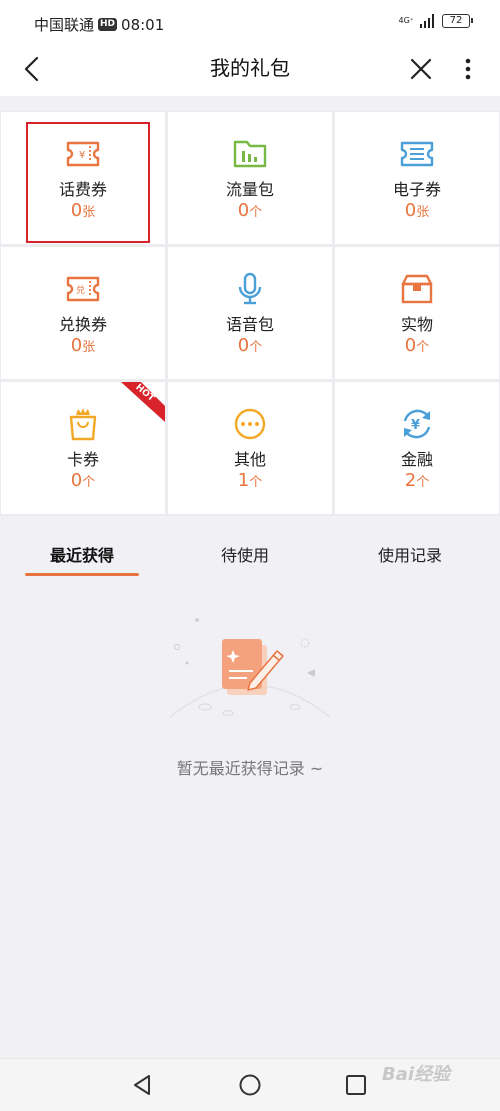 This screenshot has width=500, height=1111. What do you see at coordinates (250, 448) in the screenshot?
I see `category-other: 其他 1个` at bounding box center [250, 448].